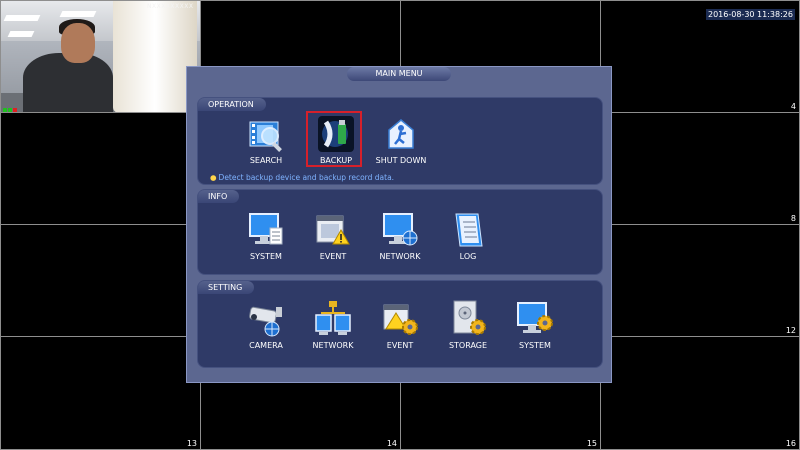 This screenshot has width=800, height=450. Describe the element at coordinates (333, 319) in the screenshot. I see `network-settings-icon` at that location.